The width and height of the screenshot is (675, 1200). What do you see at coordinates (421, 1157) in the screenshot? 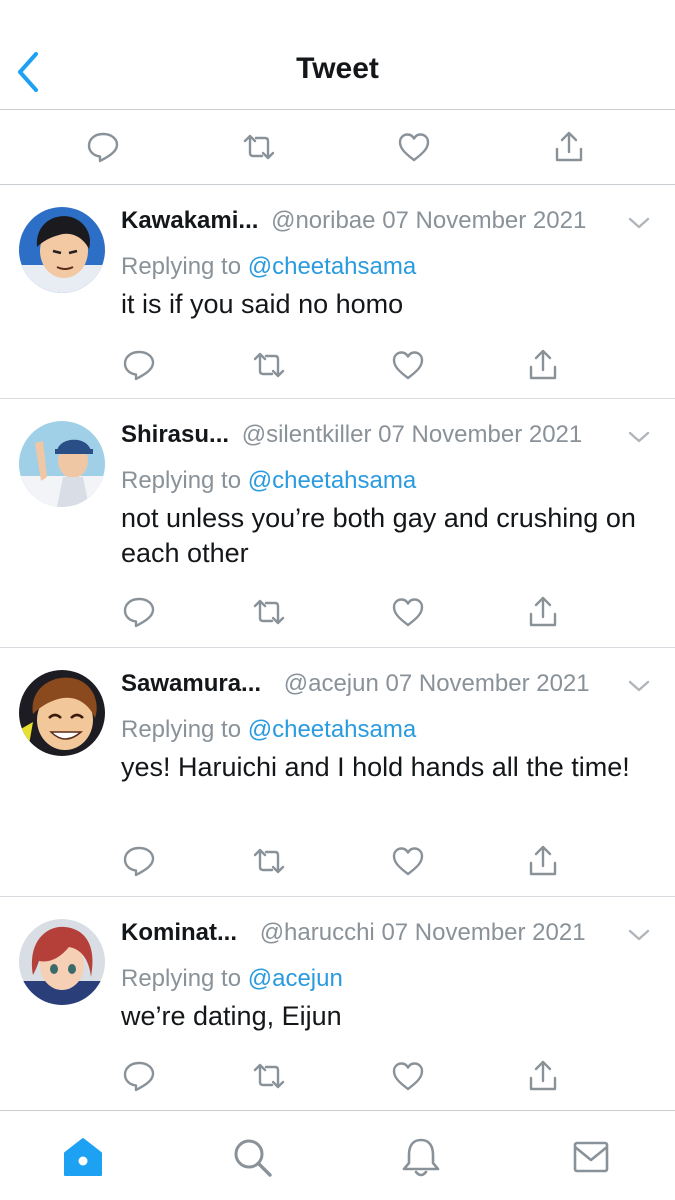
I see `notifications-icon` at bounding box center [421, 1157].